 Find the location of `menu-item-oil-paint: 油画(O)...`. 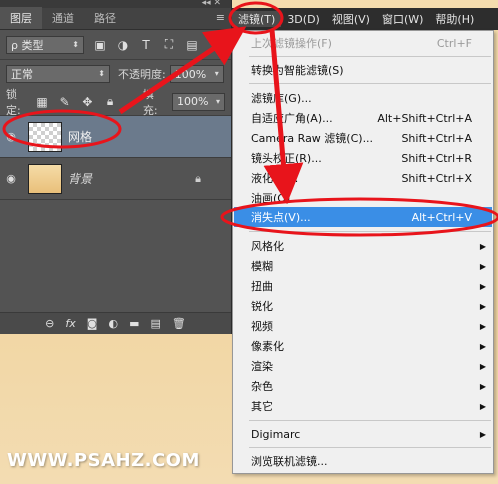

menu-item-oil-paint: 油画(O)... is located at coordinates (363, 198).